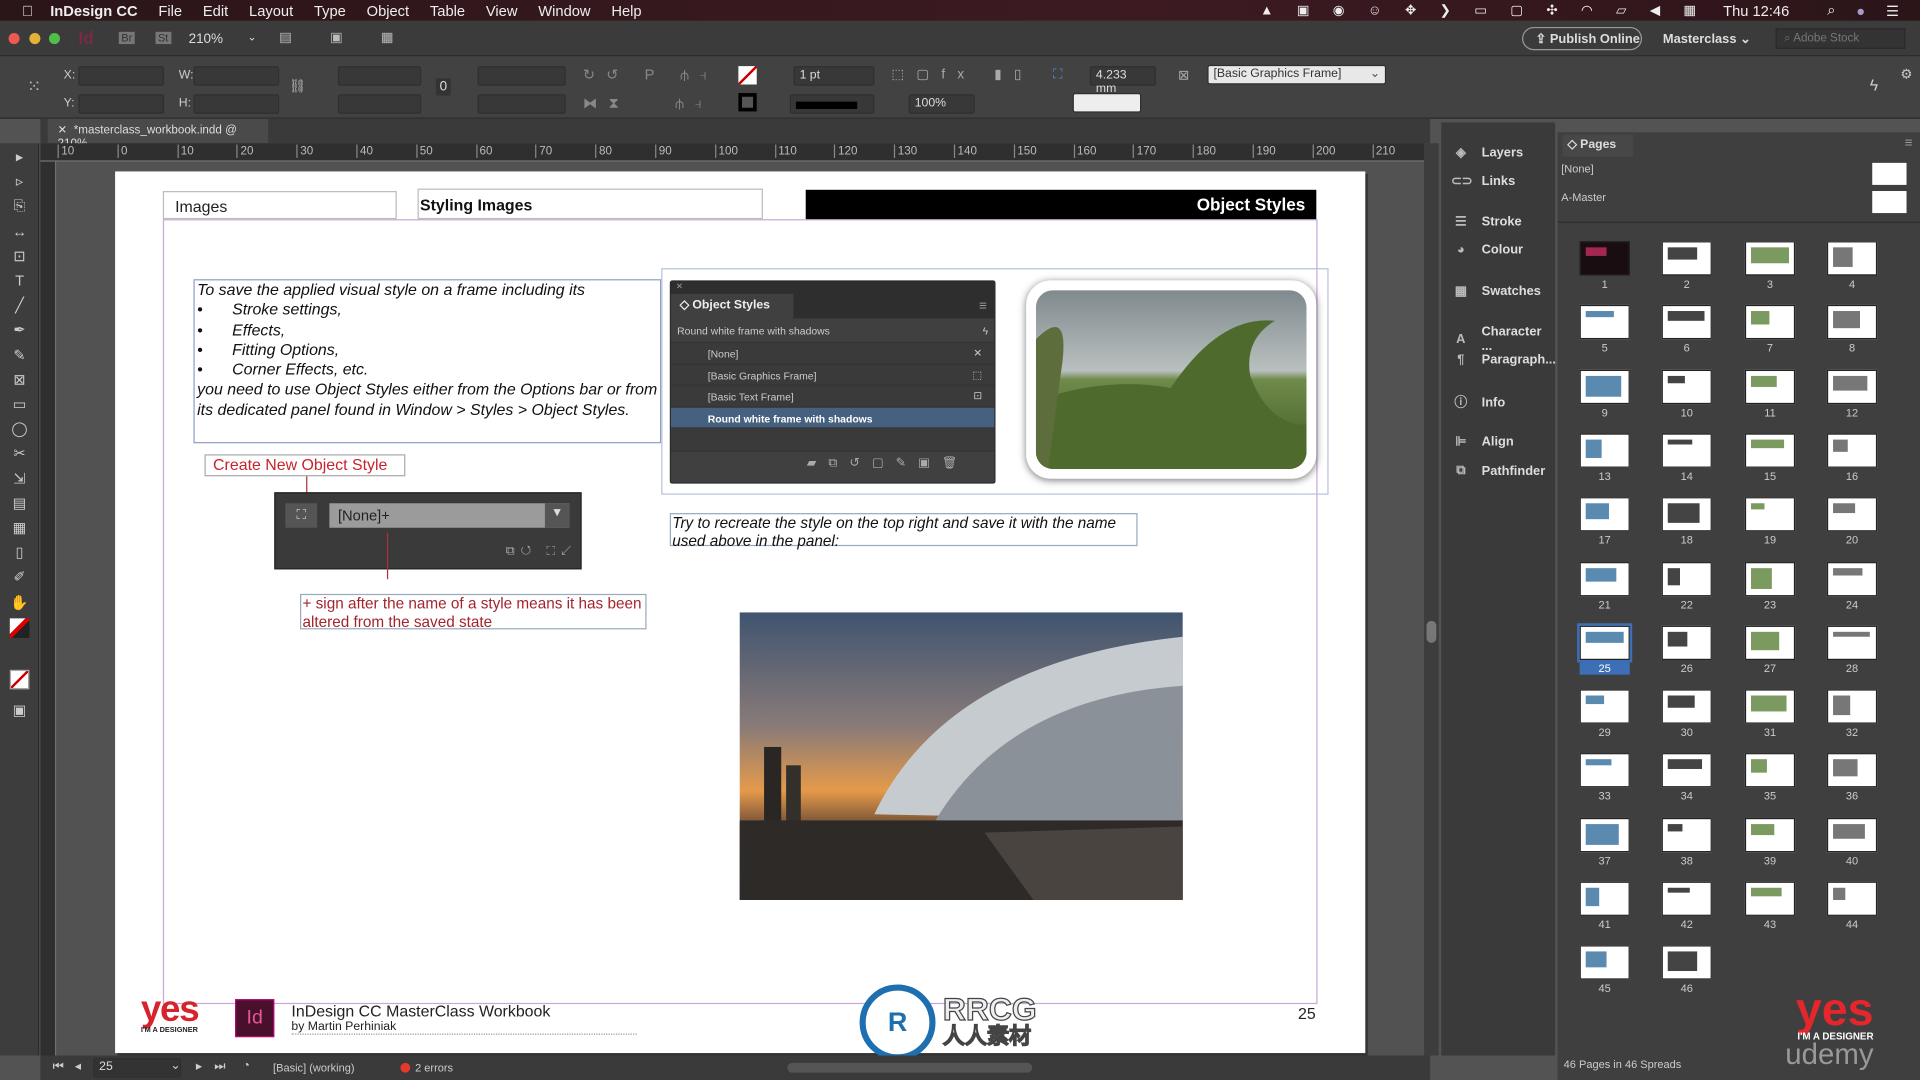 The height and width of the screenshot is (1080, 1920). What do you see at coordinates (305, 465) in the screenshot?
I see `create-style-callout: Create New Object Style` at bounding box center [305, 465].